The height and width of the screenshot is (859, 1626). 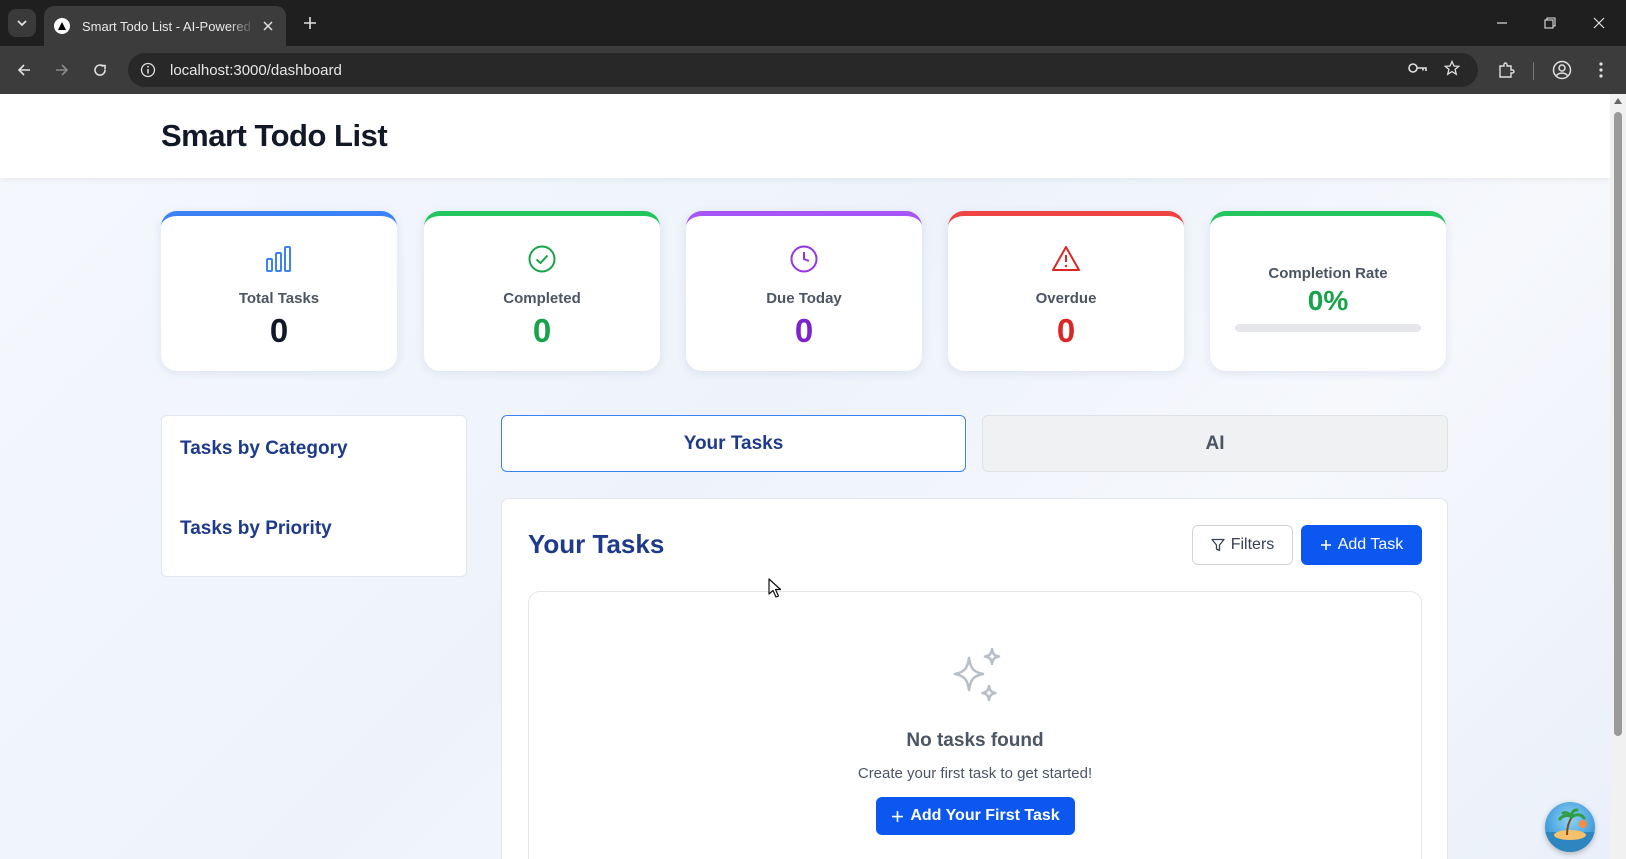 I want to click on check-circle-icon, so click(x=542, y=259).